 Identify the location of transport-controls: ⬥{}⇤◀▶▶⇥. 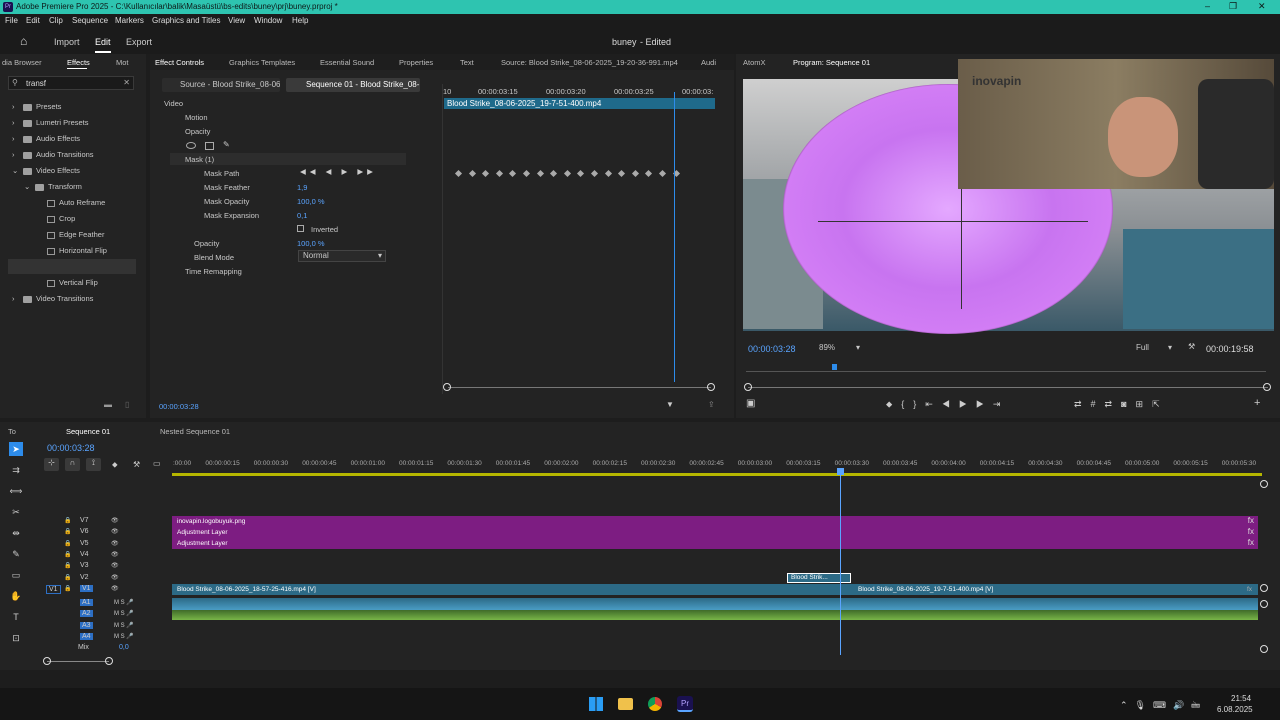
(947, 404).